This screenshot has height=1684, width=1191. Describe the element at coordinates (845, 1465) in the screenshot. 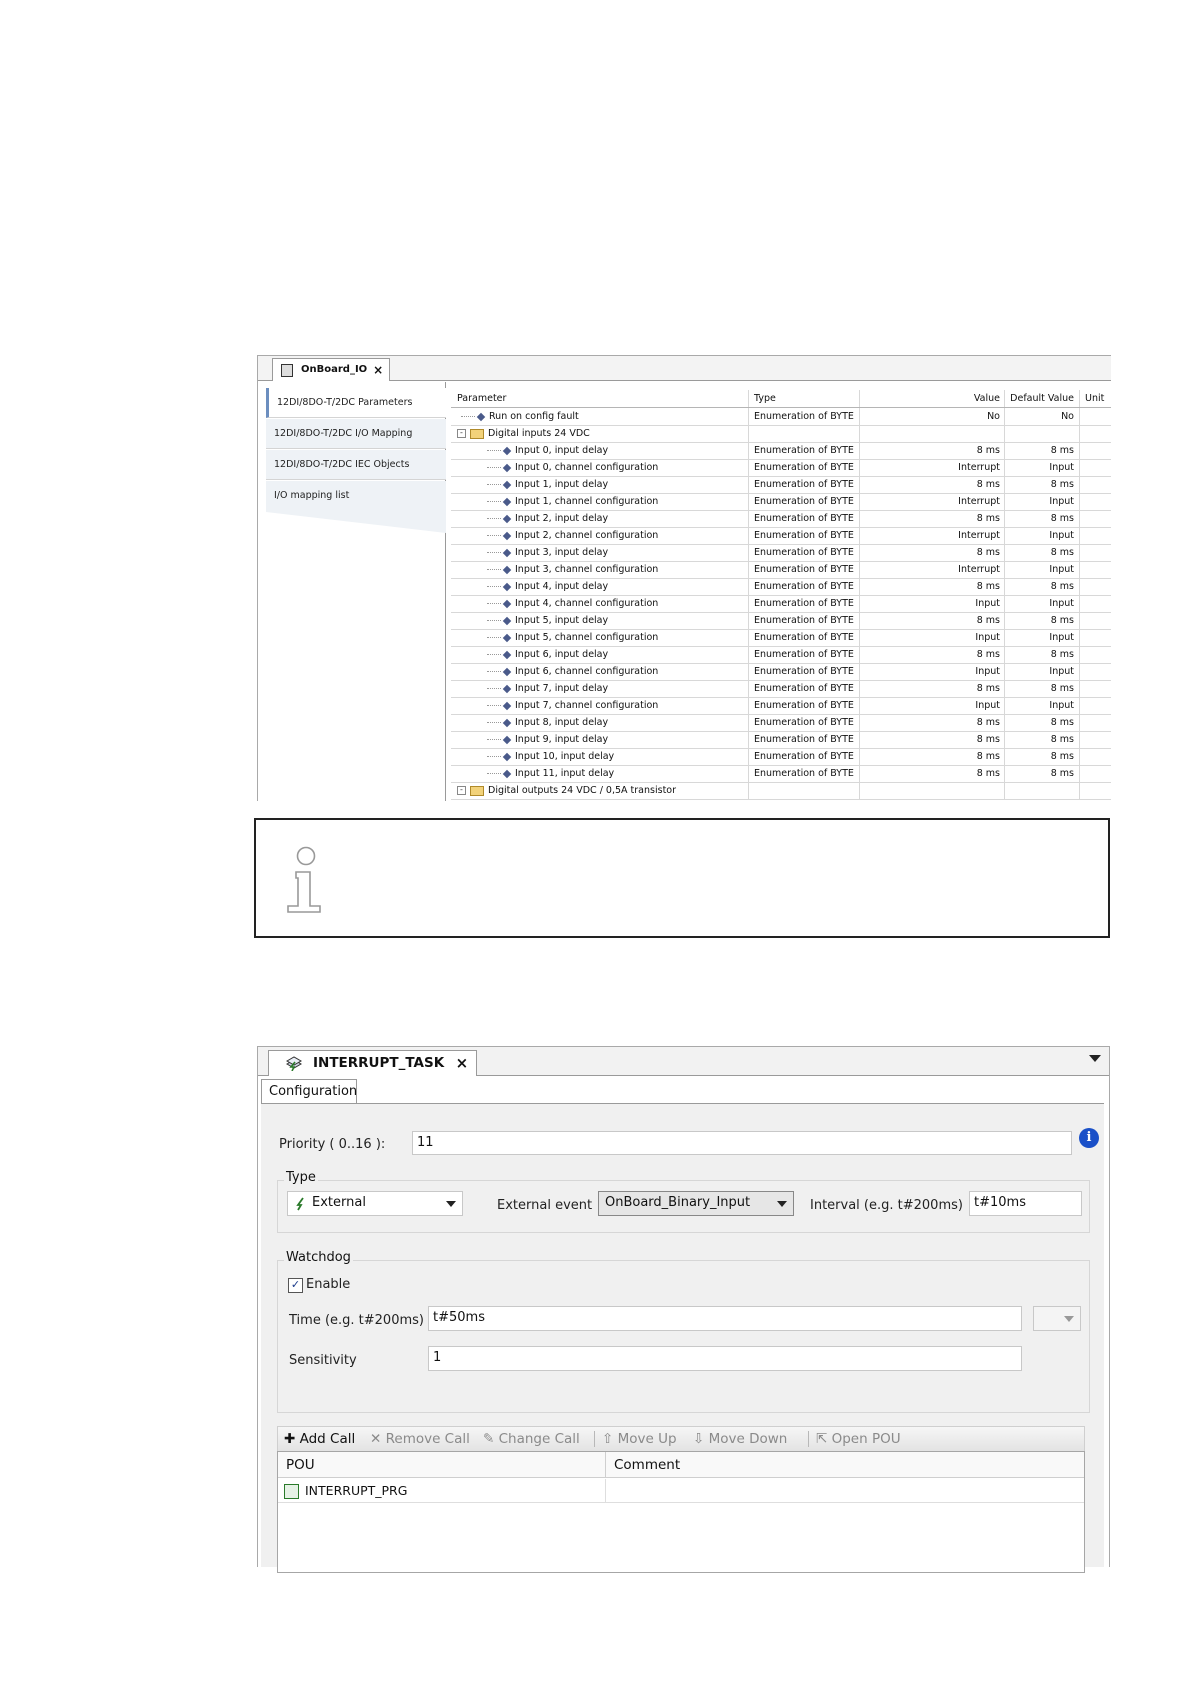

I see `column-header-comment: Comment` at that location.